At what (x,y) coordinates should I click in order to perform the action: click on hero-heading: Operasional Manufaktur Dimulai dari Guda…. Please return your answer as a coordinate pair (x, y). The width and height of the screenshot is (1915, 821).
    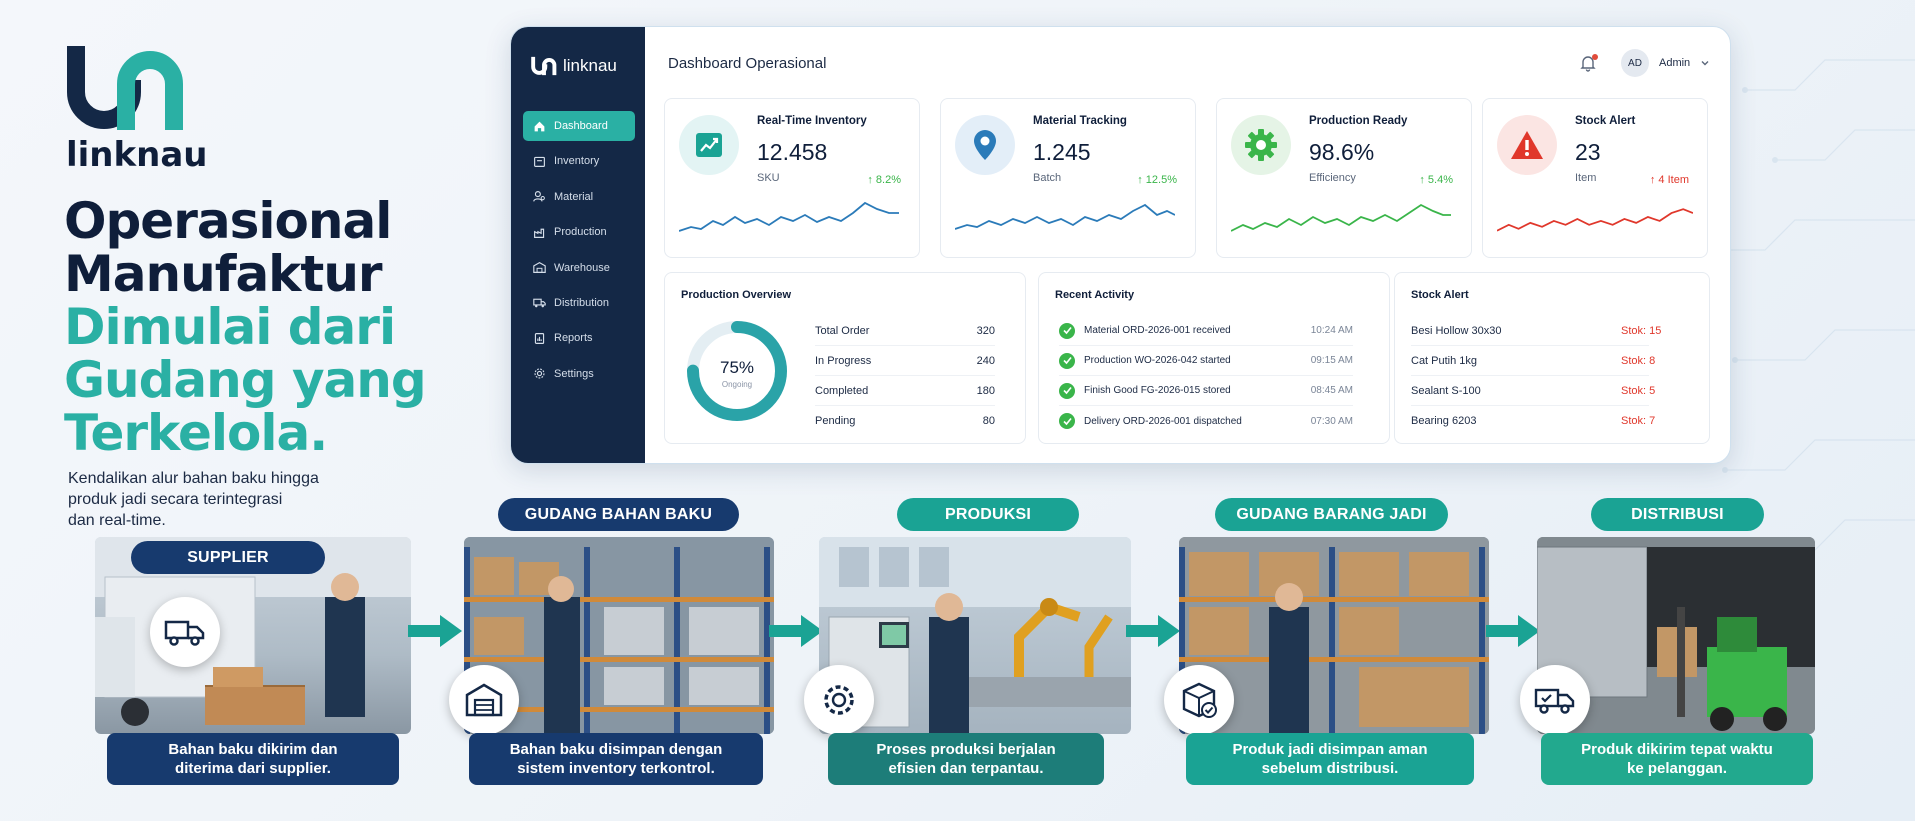
    Looking at the image, I should click on (264, 327).